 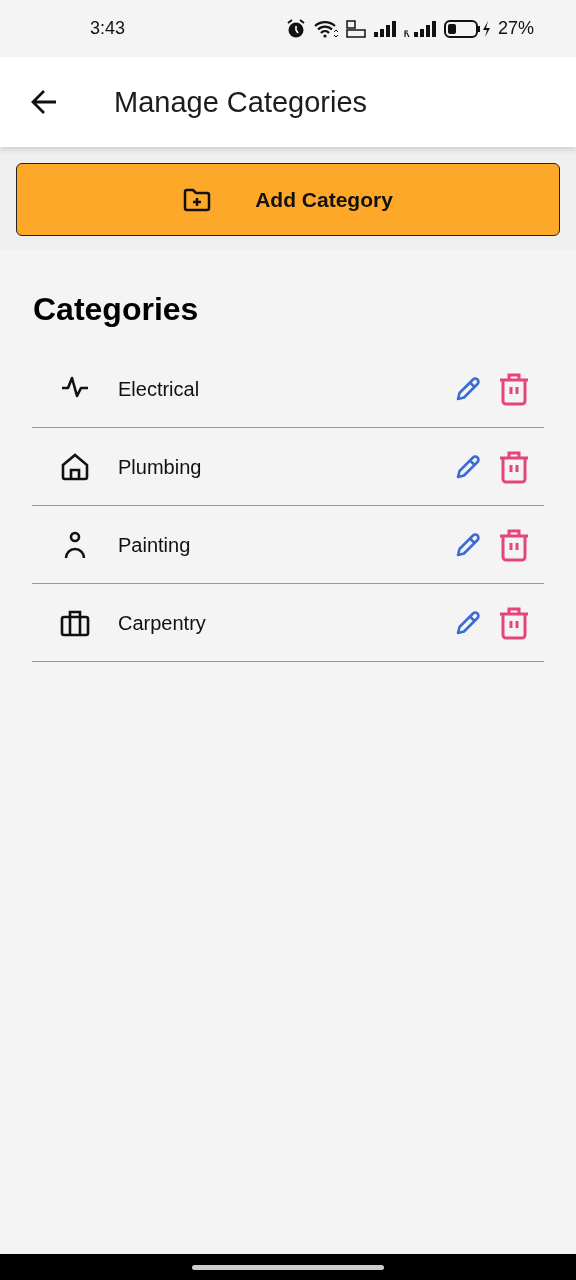 What do you see at coordinates (44, 102) in the screenshot?
I see `back-button` at bounding box center [44, 102].